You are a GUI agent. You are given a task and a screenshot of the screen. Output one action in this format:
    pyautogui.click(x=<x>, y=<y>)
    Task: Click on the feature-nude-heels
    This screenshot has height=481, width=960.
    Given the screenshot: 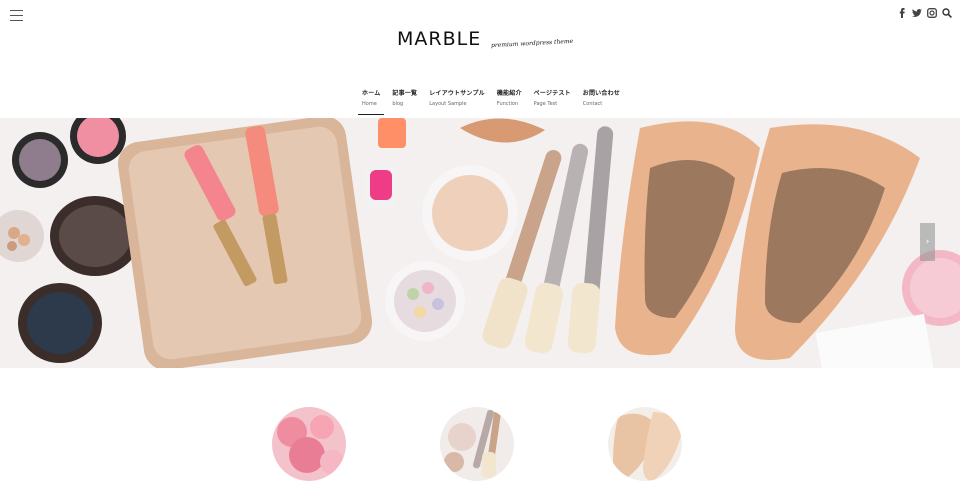 What is the action you would take?
    pyautogui.click(x=645, y=444)
    